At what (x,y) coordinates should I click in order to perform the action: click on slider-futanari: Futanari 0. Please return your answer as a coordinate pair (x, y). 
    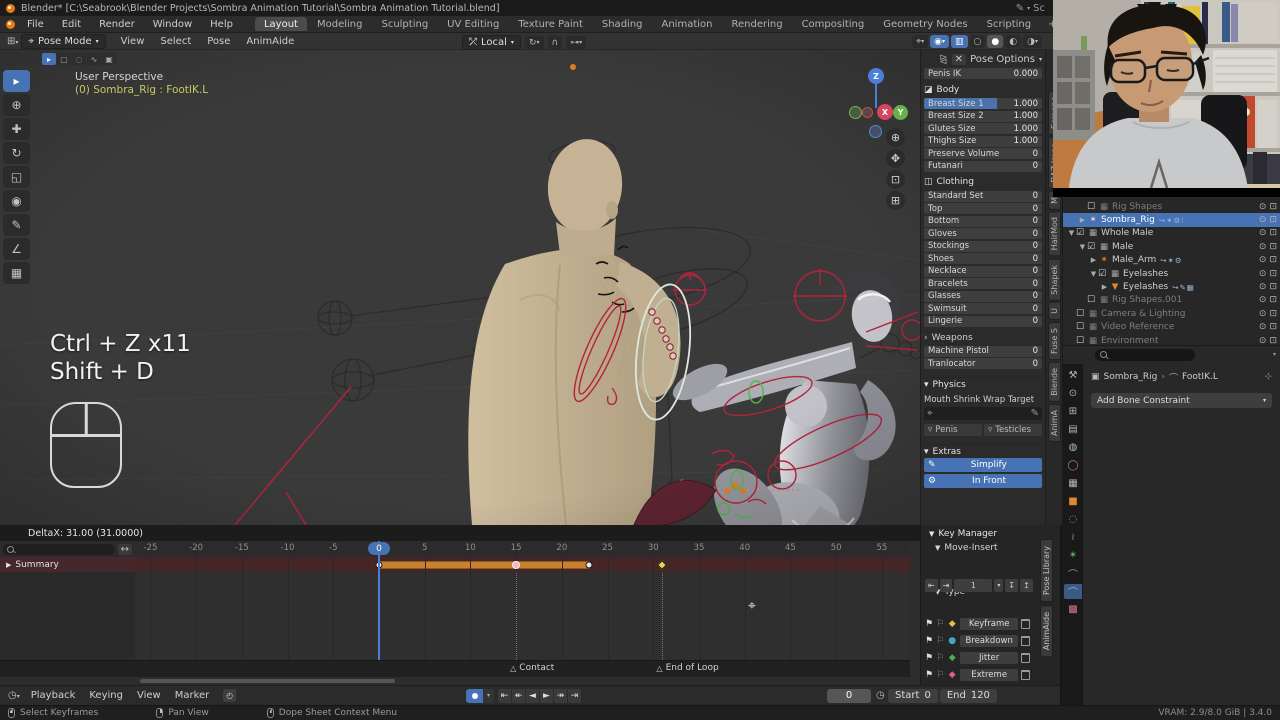
    Looking at the image, I should click on (983, 166).